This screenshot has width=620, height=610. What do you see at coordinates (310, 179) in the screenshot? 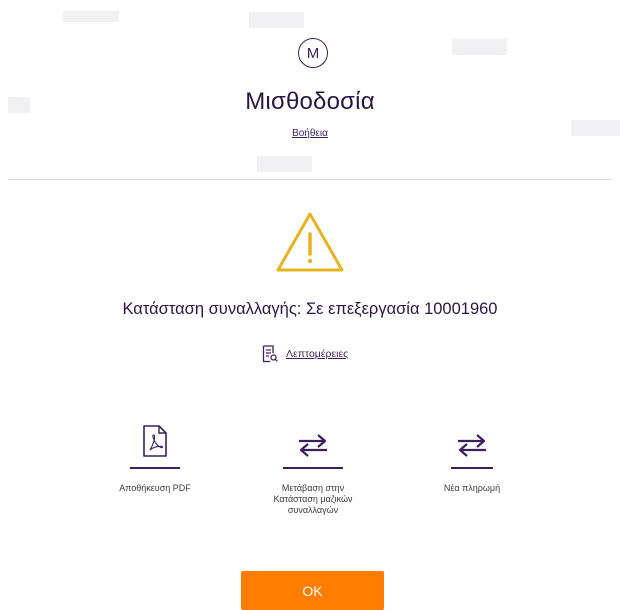
I see `header-divider` at bounding box center [310, 179].